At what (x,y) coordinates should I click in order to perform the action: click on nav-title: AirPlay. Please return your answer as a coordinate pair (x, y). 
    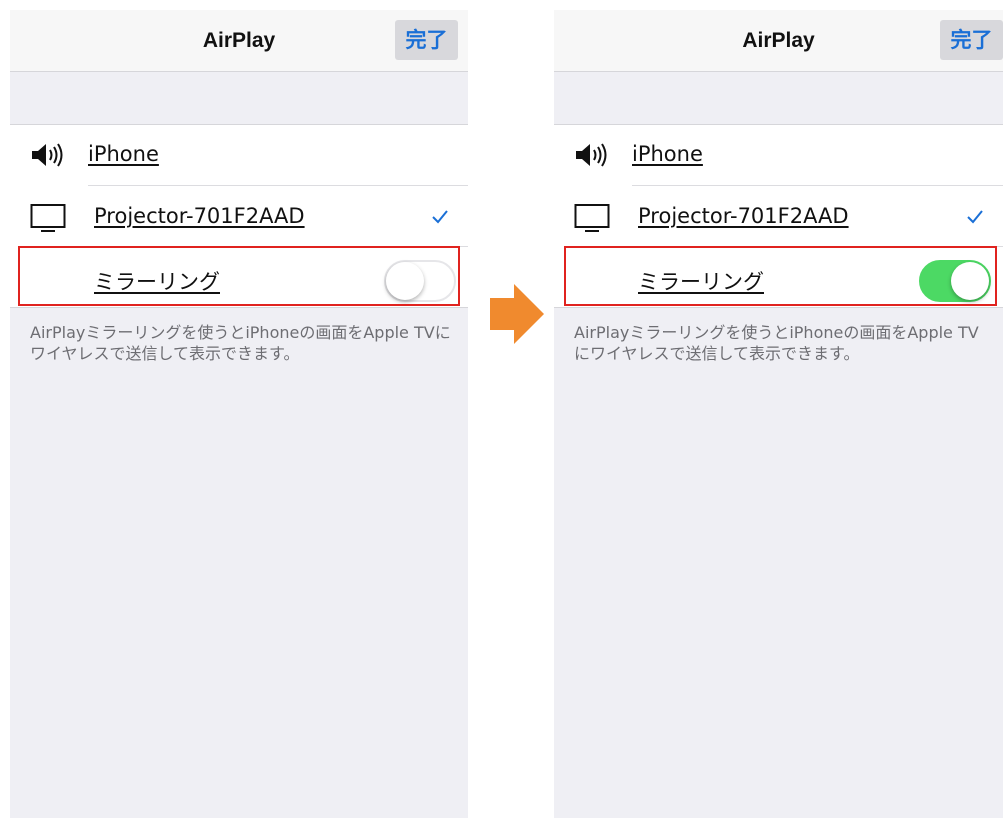
    Looking at the image, I should click on (778, 40).